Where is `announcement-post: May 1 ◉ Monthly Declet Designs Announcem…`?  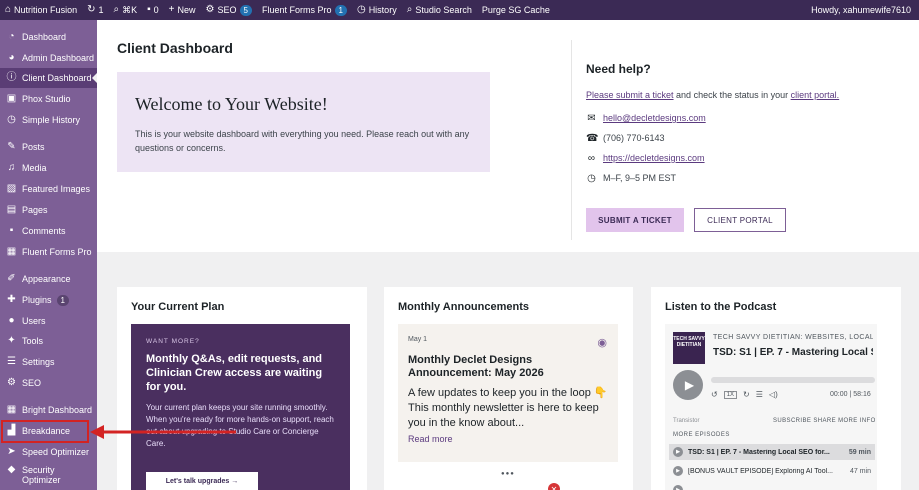 announcement-post: May 1 ◉ Monthly Declet Designs Announcem… is located at coordinates (508, 393).